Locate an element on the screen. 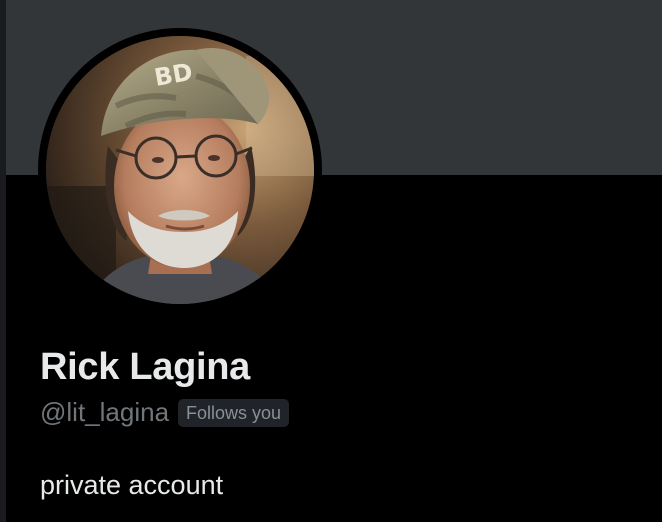 Image resolution: width=662 pixels, height=522 pixels. profile-display-name: Rick Lagina is located at coordinates (145, 367).